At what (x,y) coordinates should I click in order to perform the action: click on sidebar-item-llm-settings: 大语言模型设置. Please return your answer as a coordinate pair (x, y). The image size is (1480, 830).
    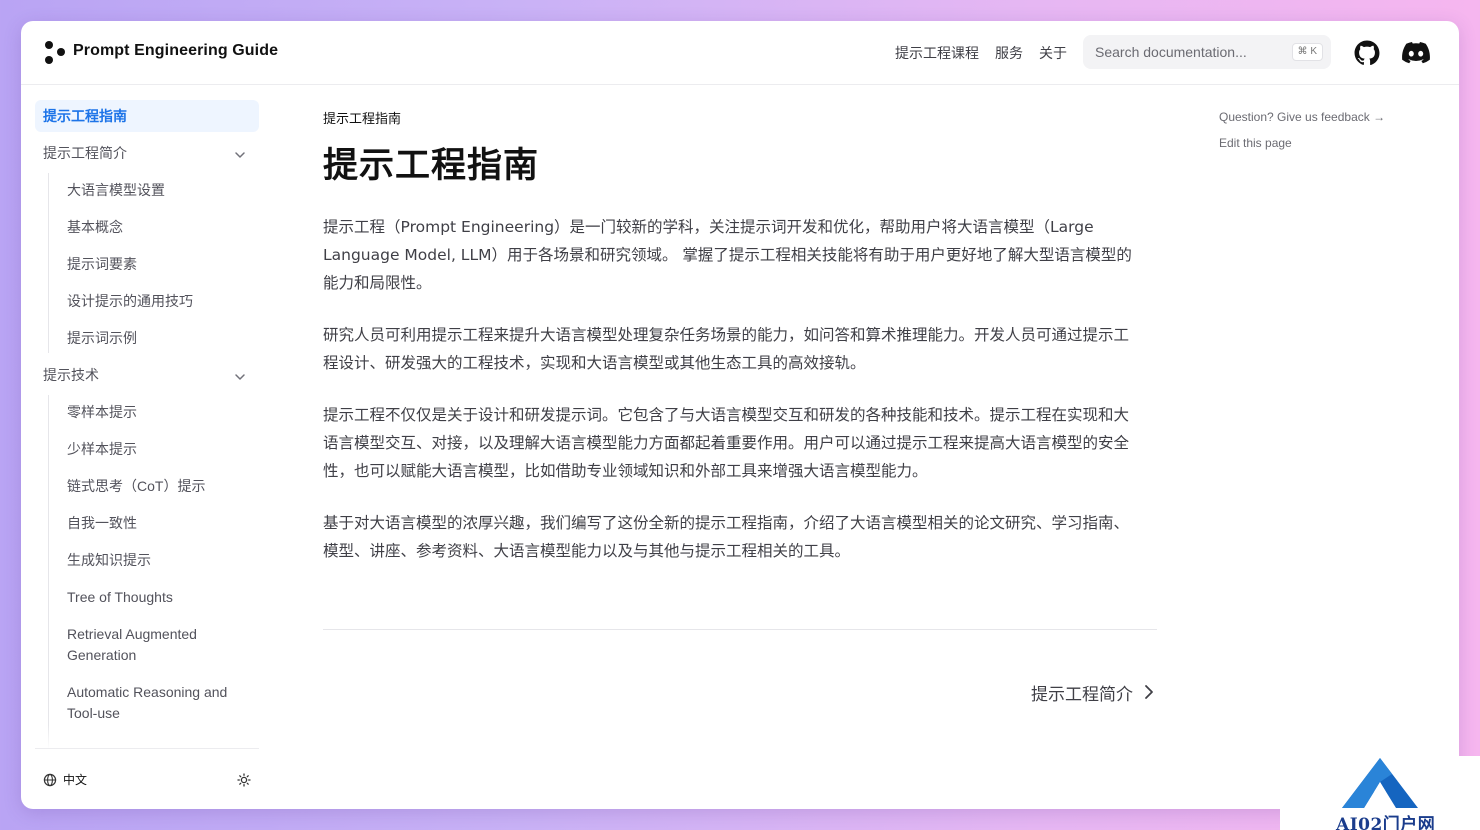
    Looking at the image, I should click on (116, 190).